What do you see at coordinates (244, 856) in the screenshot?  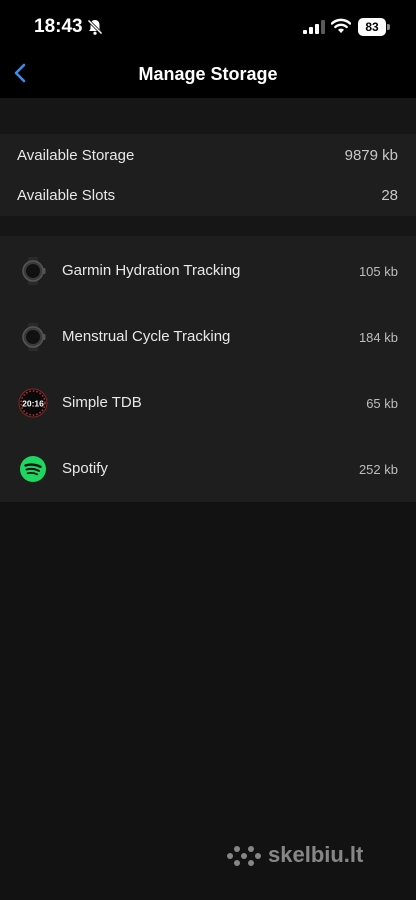 I see `watermark-logo-icon` at bounding box center [244, 856].